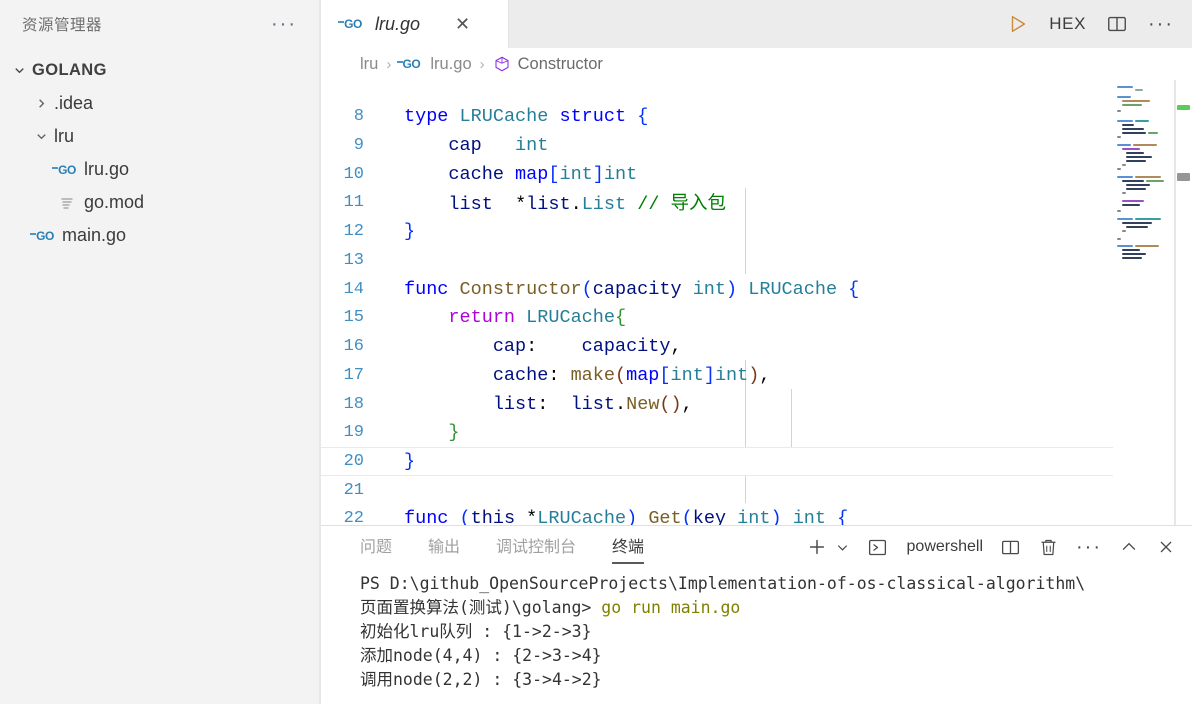 The height and width of the screenshot is (704, 1192). I want to click on tree-item-go-mod: go.mod, so click(159, 202).